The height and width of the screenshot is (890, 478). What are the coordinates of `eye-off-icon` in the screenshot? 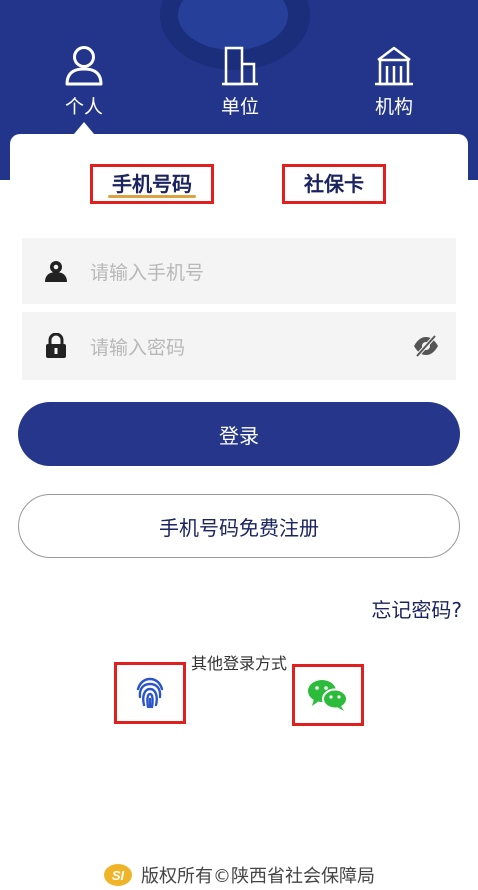 It's located at (426, 346).